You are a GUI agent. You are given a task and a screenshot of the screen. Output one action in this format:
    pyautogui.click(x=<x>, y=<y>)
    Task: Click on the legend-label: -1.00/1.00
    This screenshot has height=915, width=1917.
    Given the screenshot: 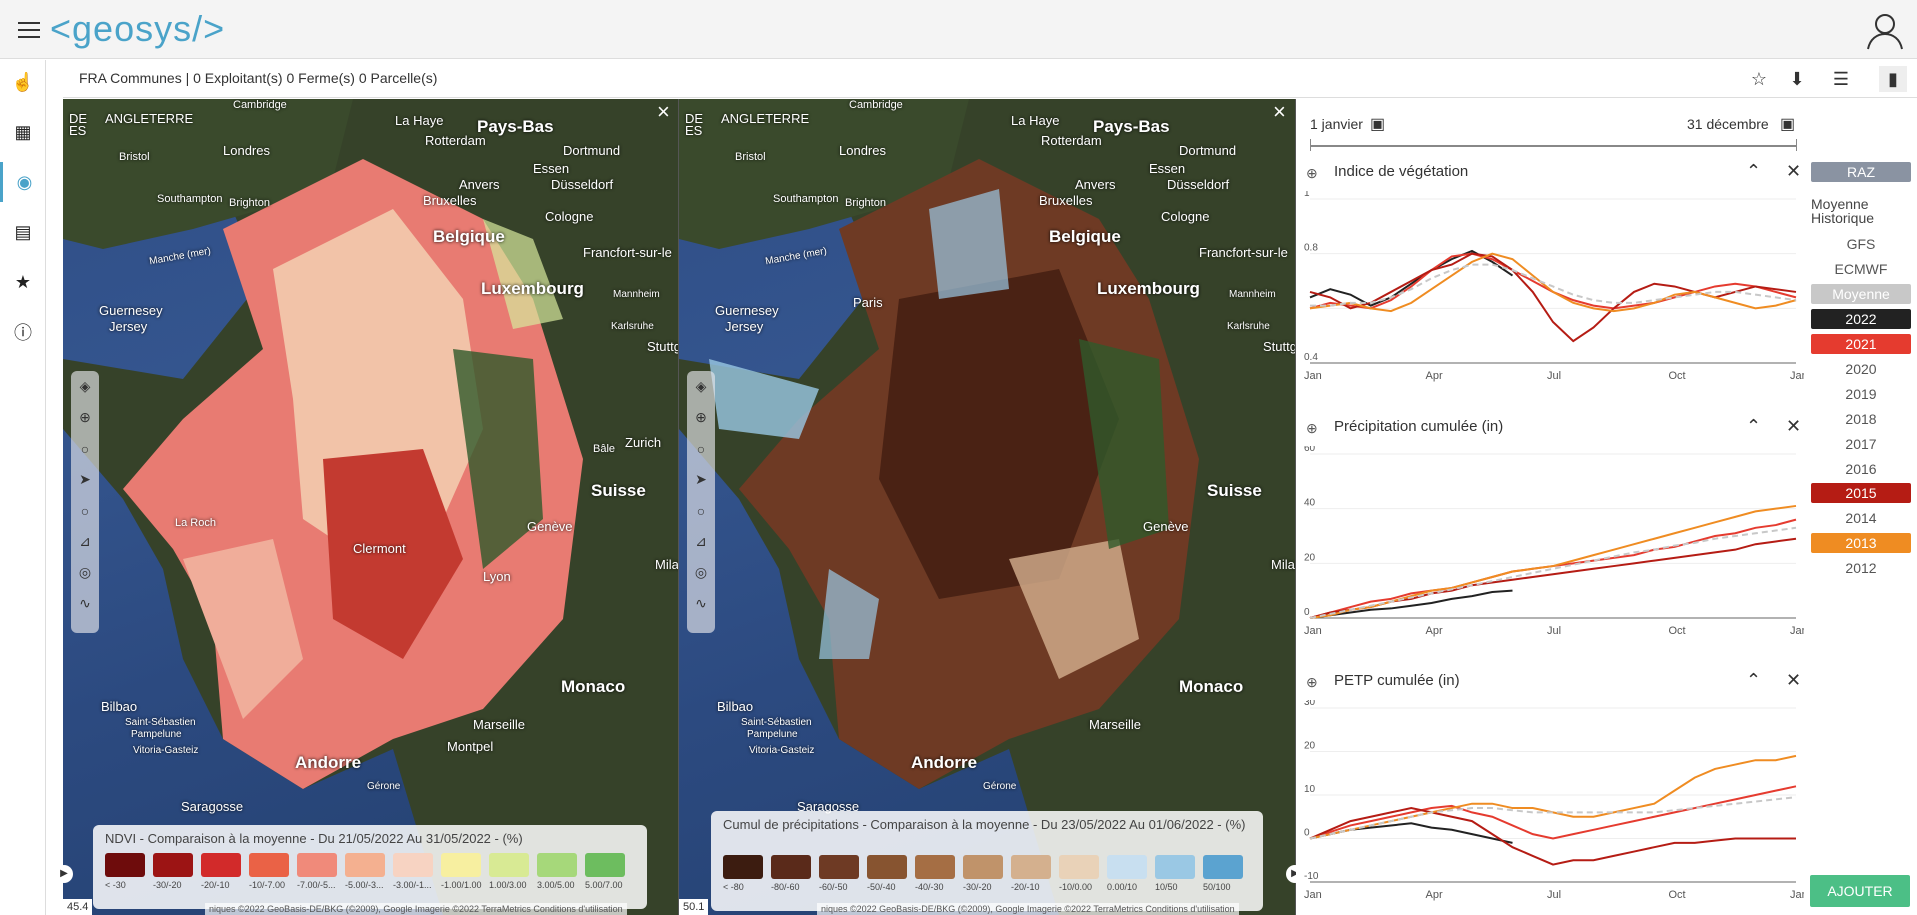 What is the action you would take?
    pyautogui.click(x=461, y=885)
    